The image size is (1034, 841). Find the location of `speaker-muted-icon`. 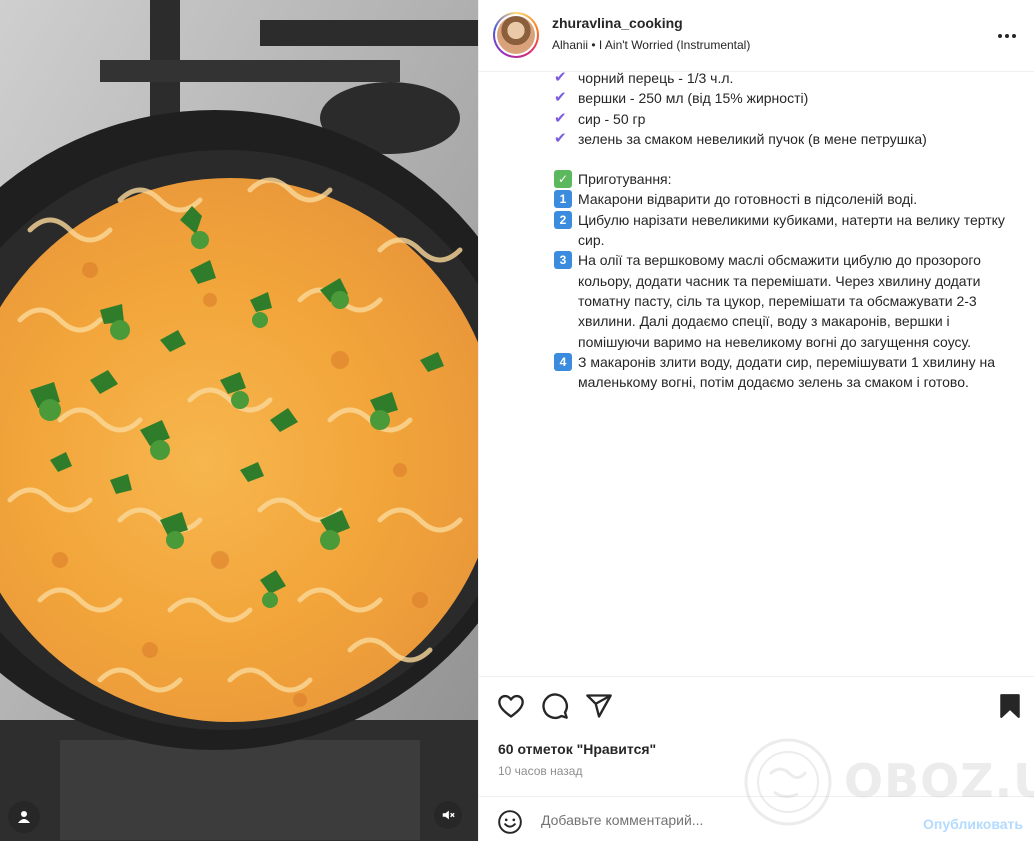

speaker-muted-icon is located at coordinates (448, 815).